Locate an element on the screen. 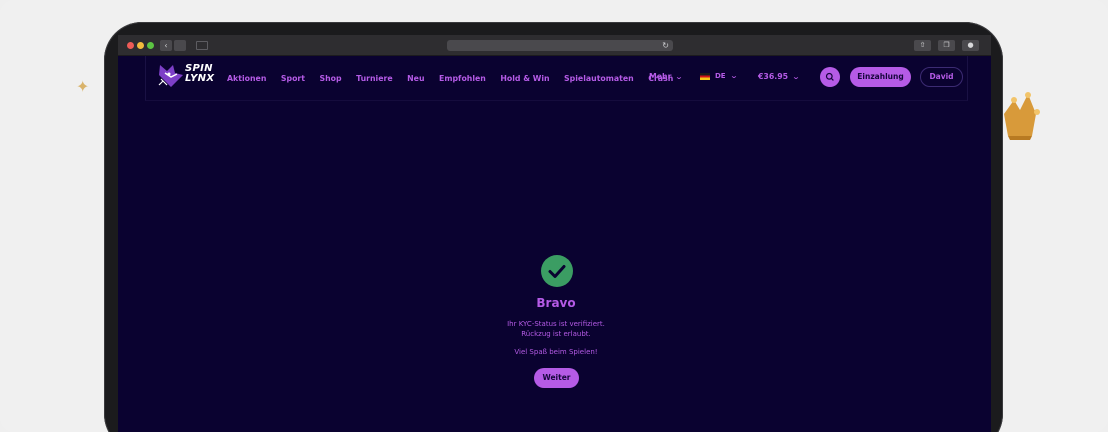 Image resolution: width=1108 pixels, height=432 pixels. crown-decoration is located at coordinates (1022, 116).